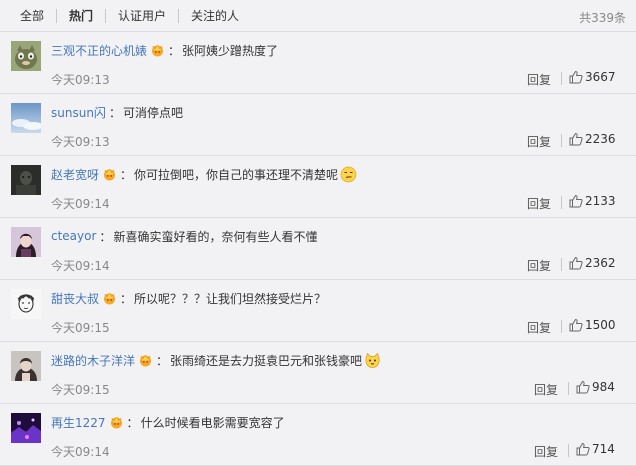  What do you see at coordinates (318, 311) in the screenshot?
I see `comment-item: 甜丧大叔 ：所以呢？？？让我们坦然接受烂片？ 今天09:15 回复 1500` at bounding box center [318, 311].